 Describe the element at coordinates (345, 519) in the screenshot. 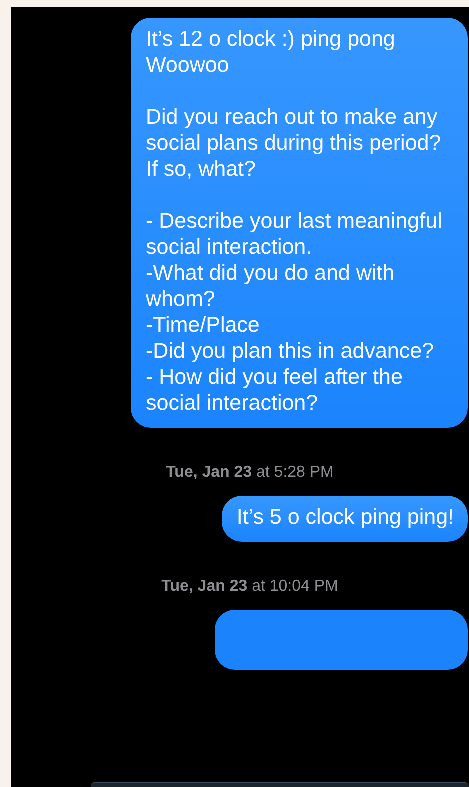

I see `message-bubble: It’s 5 o clock ping ping!` at that location.